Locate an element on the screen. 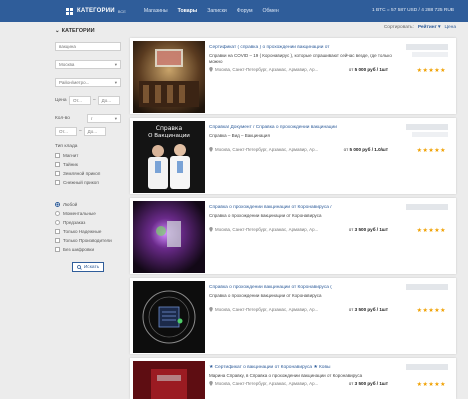  search-button-label: Искать is located at coordinates (91, 267).